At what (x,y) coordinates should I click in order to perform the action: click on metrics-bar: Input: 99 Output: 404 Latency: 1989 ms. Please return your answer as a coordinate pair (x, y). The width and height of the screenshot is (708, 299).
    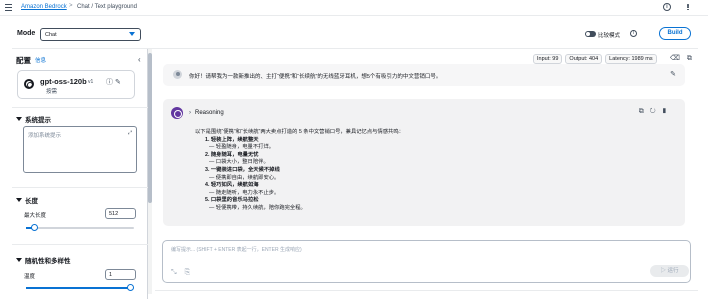
    Looking at the image, I should click on (595, 59).